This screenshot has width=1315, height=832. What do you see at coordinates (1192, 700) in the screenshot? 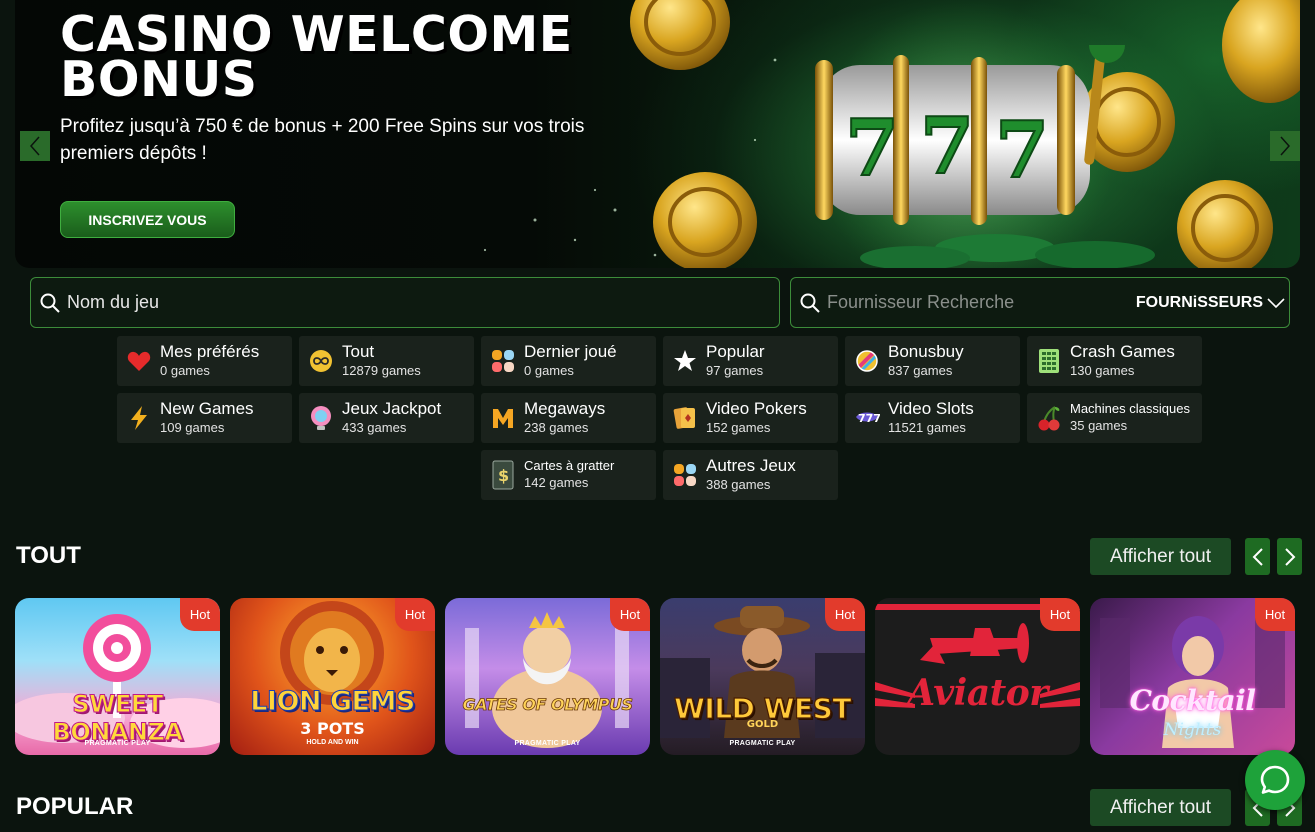
I see `game-title: Cocktail` at bounding box center [1192, 700].